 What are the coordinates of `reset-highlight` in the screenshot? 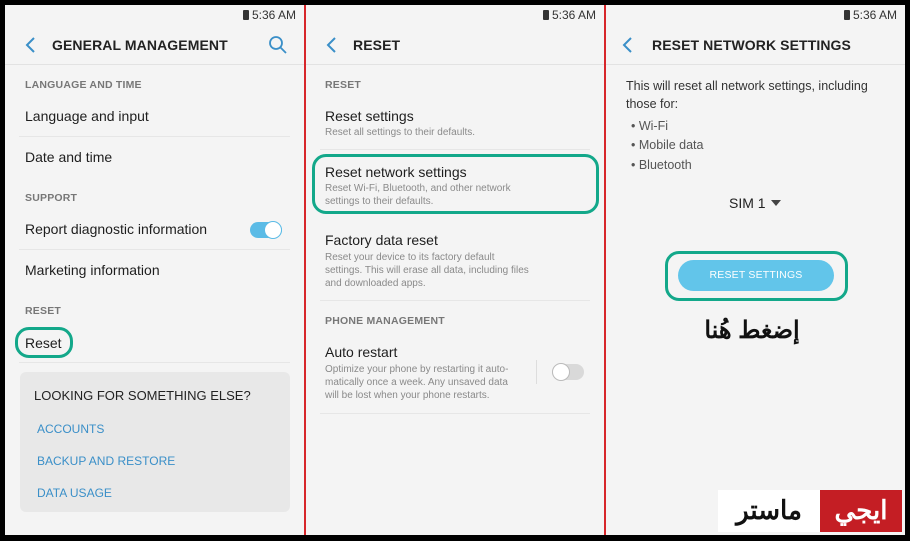 It's located at (44, 342).